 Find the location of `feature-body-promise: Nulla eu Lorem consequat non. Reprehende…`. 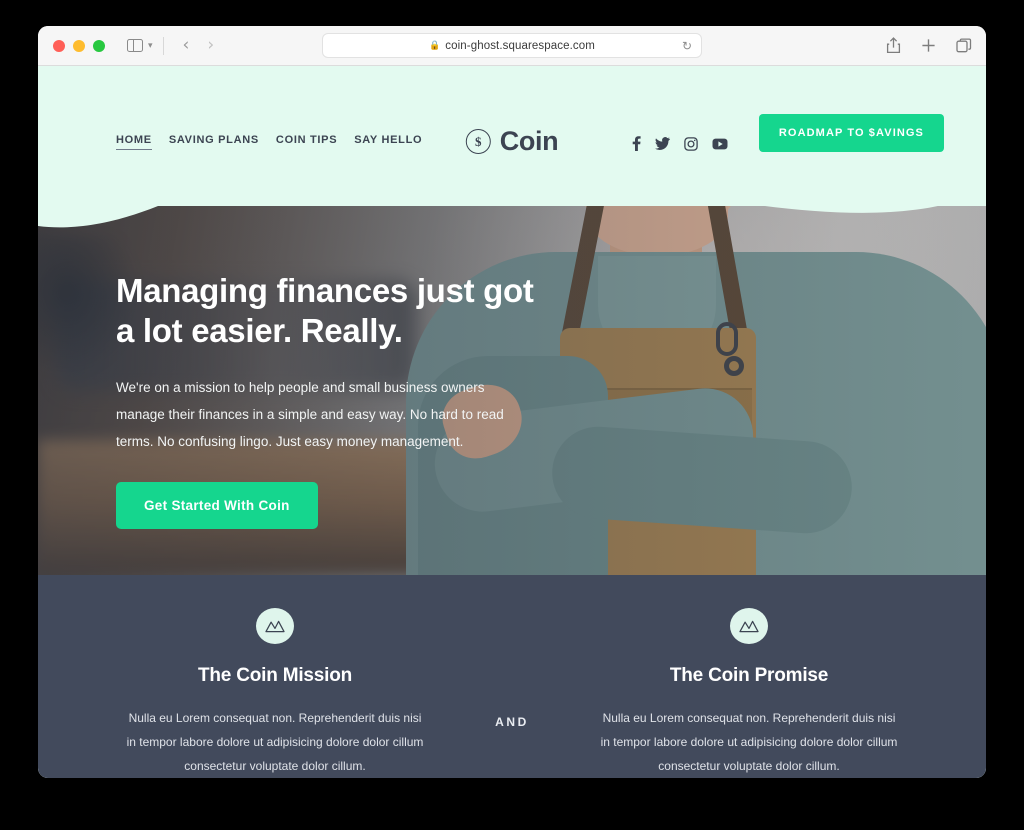

feature-body-promise: Nulla eu Lorem consequat non. Reprehende… is located at coordinates (749, 742).